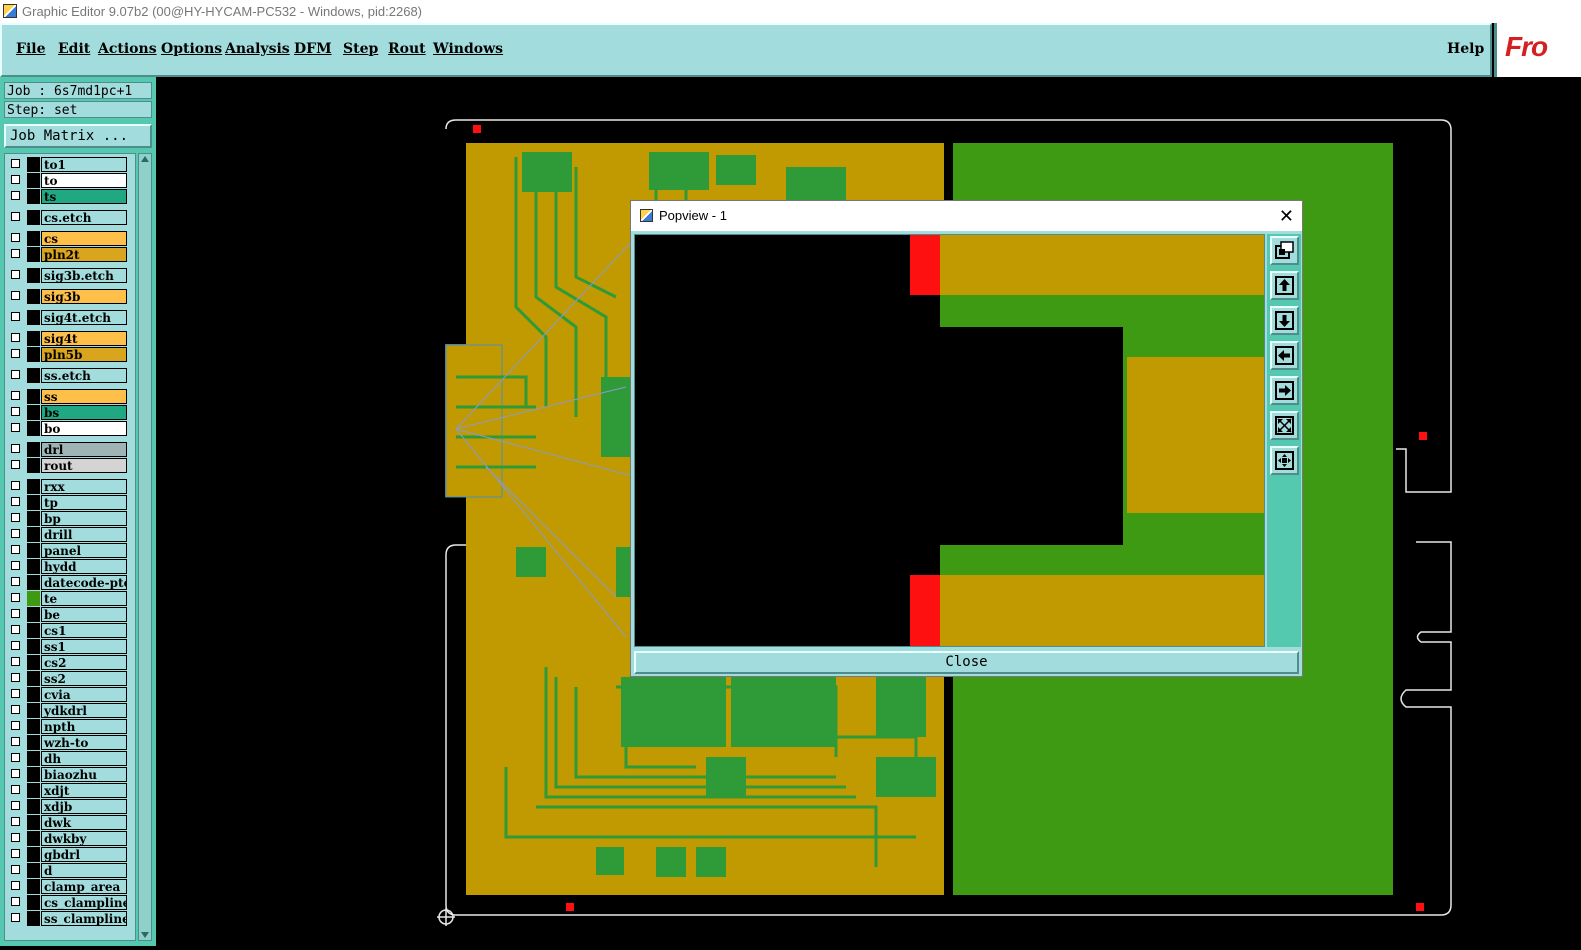  What do you see at coordinates (84, 646) in the screenshot?
I see `layer-name: ss1` at bounding box center [84, 646].